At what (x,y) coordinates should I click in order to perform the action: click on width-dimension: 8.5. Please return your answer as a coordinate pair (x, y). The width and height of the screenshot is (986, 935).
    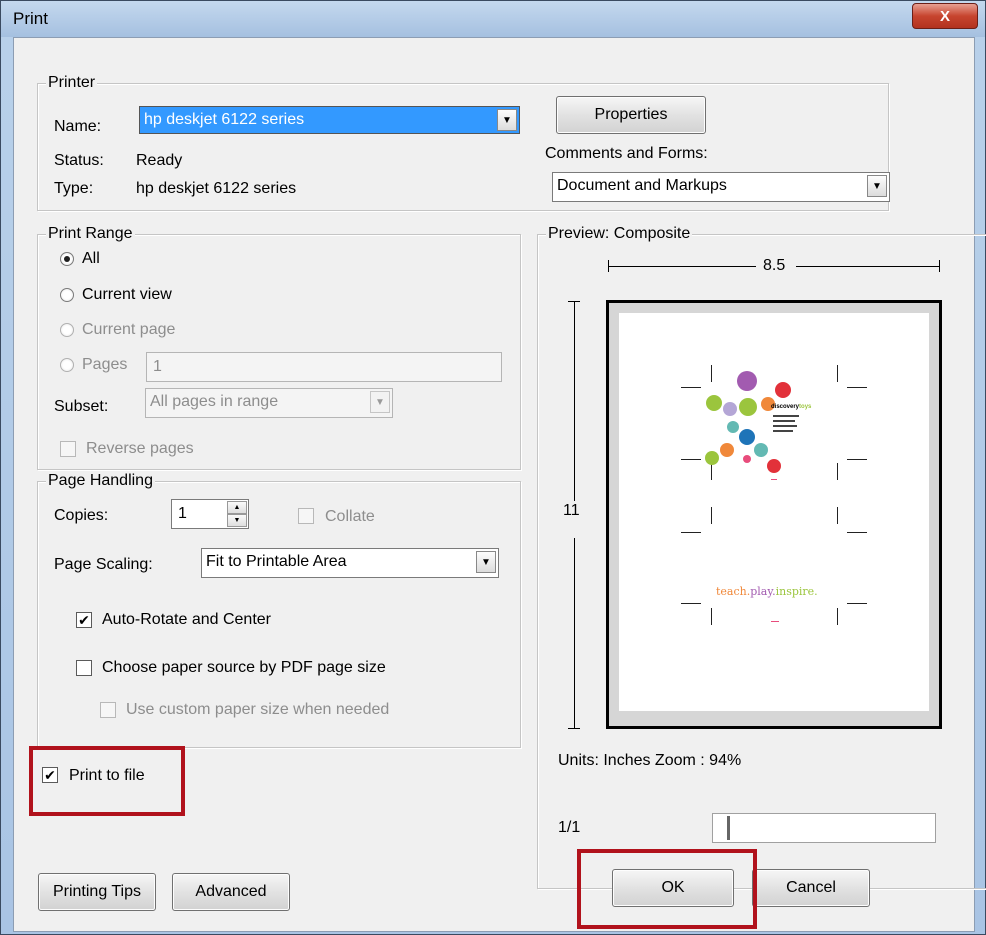
    Looking at the image, I should click on (774, 266).